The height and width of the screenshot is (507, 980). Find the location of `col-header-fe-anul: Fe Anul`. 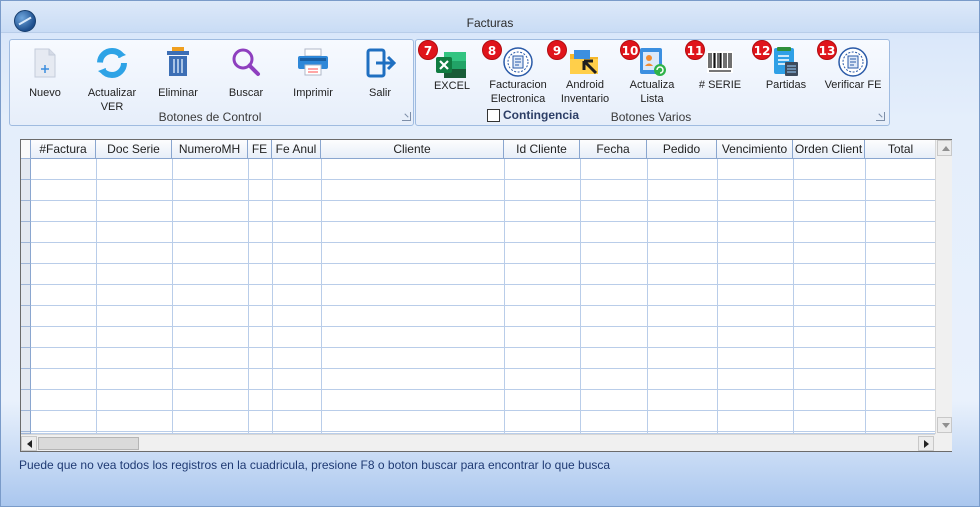

col-header-fe-anul: Fe Anul is located at coordinates (296, 149).